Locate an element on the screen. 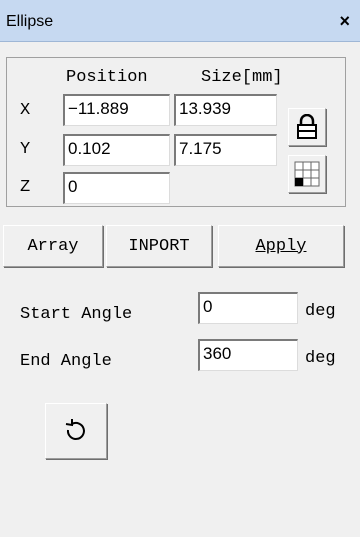 This screenshot has height=537, width=360. import-button-label: INPORT is located at coordinates (159, 246).